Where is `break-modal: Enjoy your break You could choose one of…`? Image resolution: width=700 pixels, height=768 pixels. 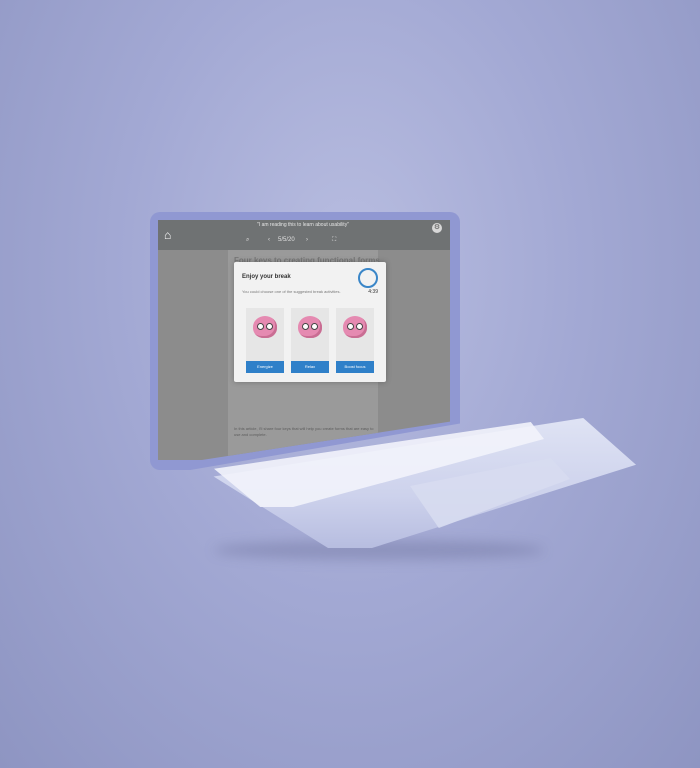 break-modal: Enjoy your break You could choose one of… is located at coordinates (310, 322).